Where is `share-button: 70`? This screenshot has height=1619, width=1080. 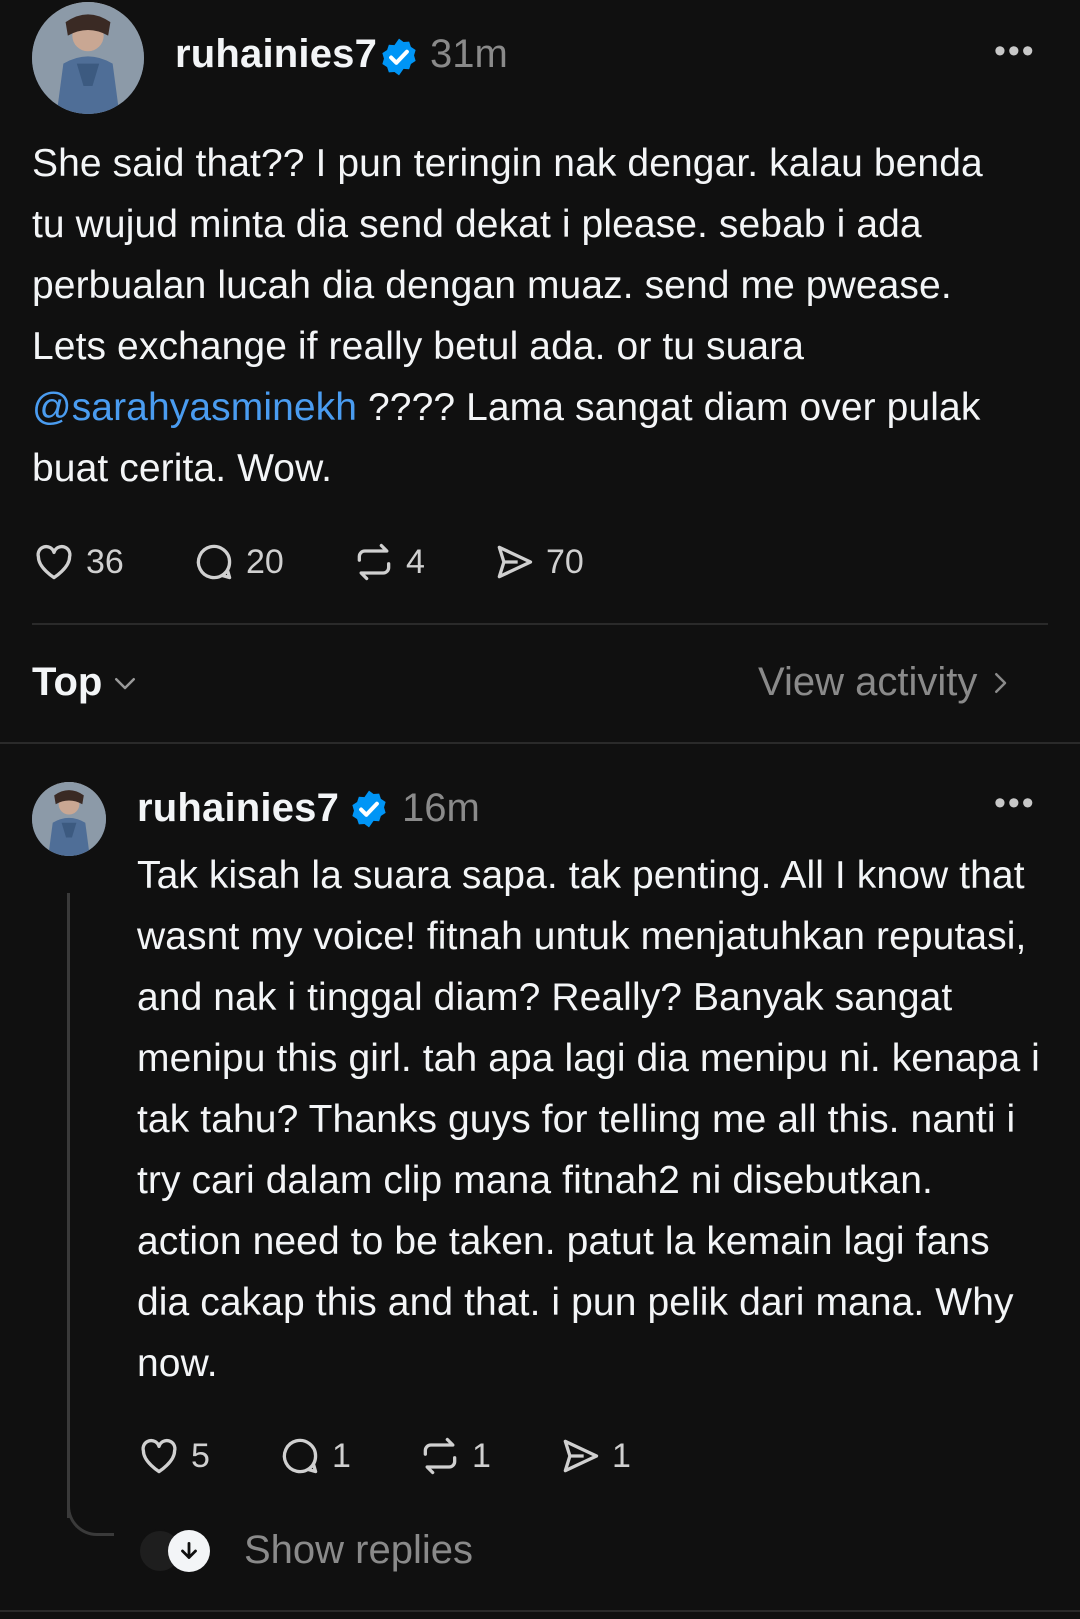 share-button: 70 is located at coordinates (538, 562).